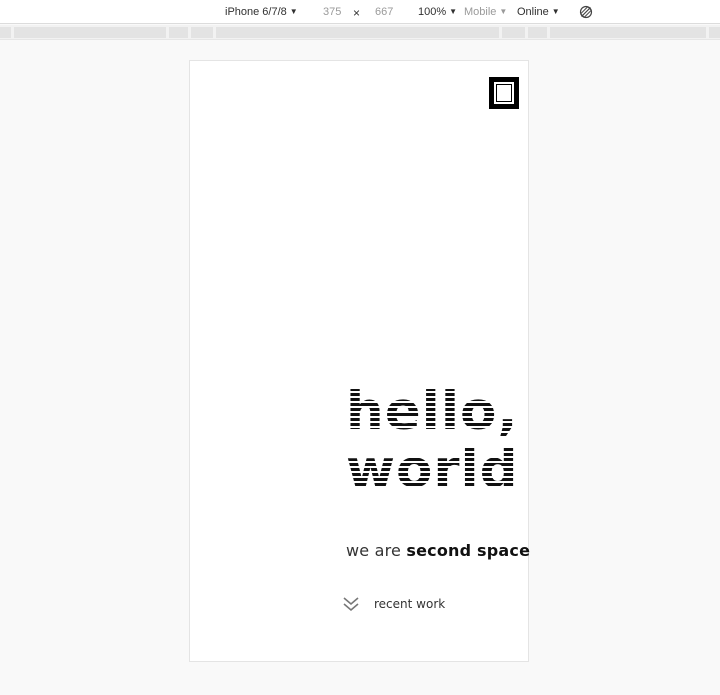 The height and width of the screenshot is (695, 720). What do you see at coordinates (410, 604) in the screenshot?
I see `recent-work-label: recent work` at bounding box center [410, 604].